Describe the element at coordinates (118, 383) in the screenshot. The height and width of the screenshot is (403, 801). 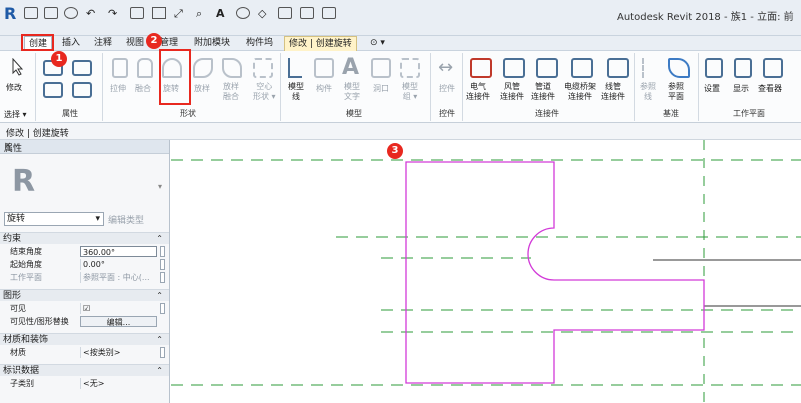
I see `subcategory-field: <无>` at that location.